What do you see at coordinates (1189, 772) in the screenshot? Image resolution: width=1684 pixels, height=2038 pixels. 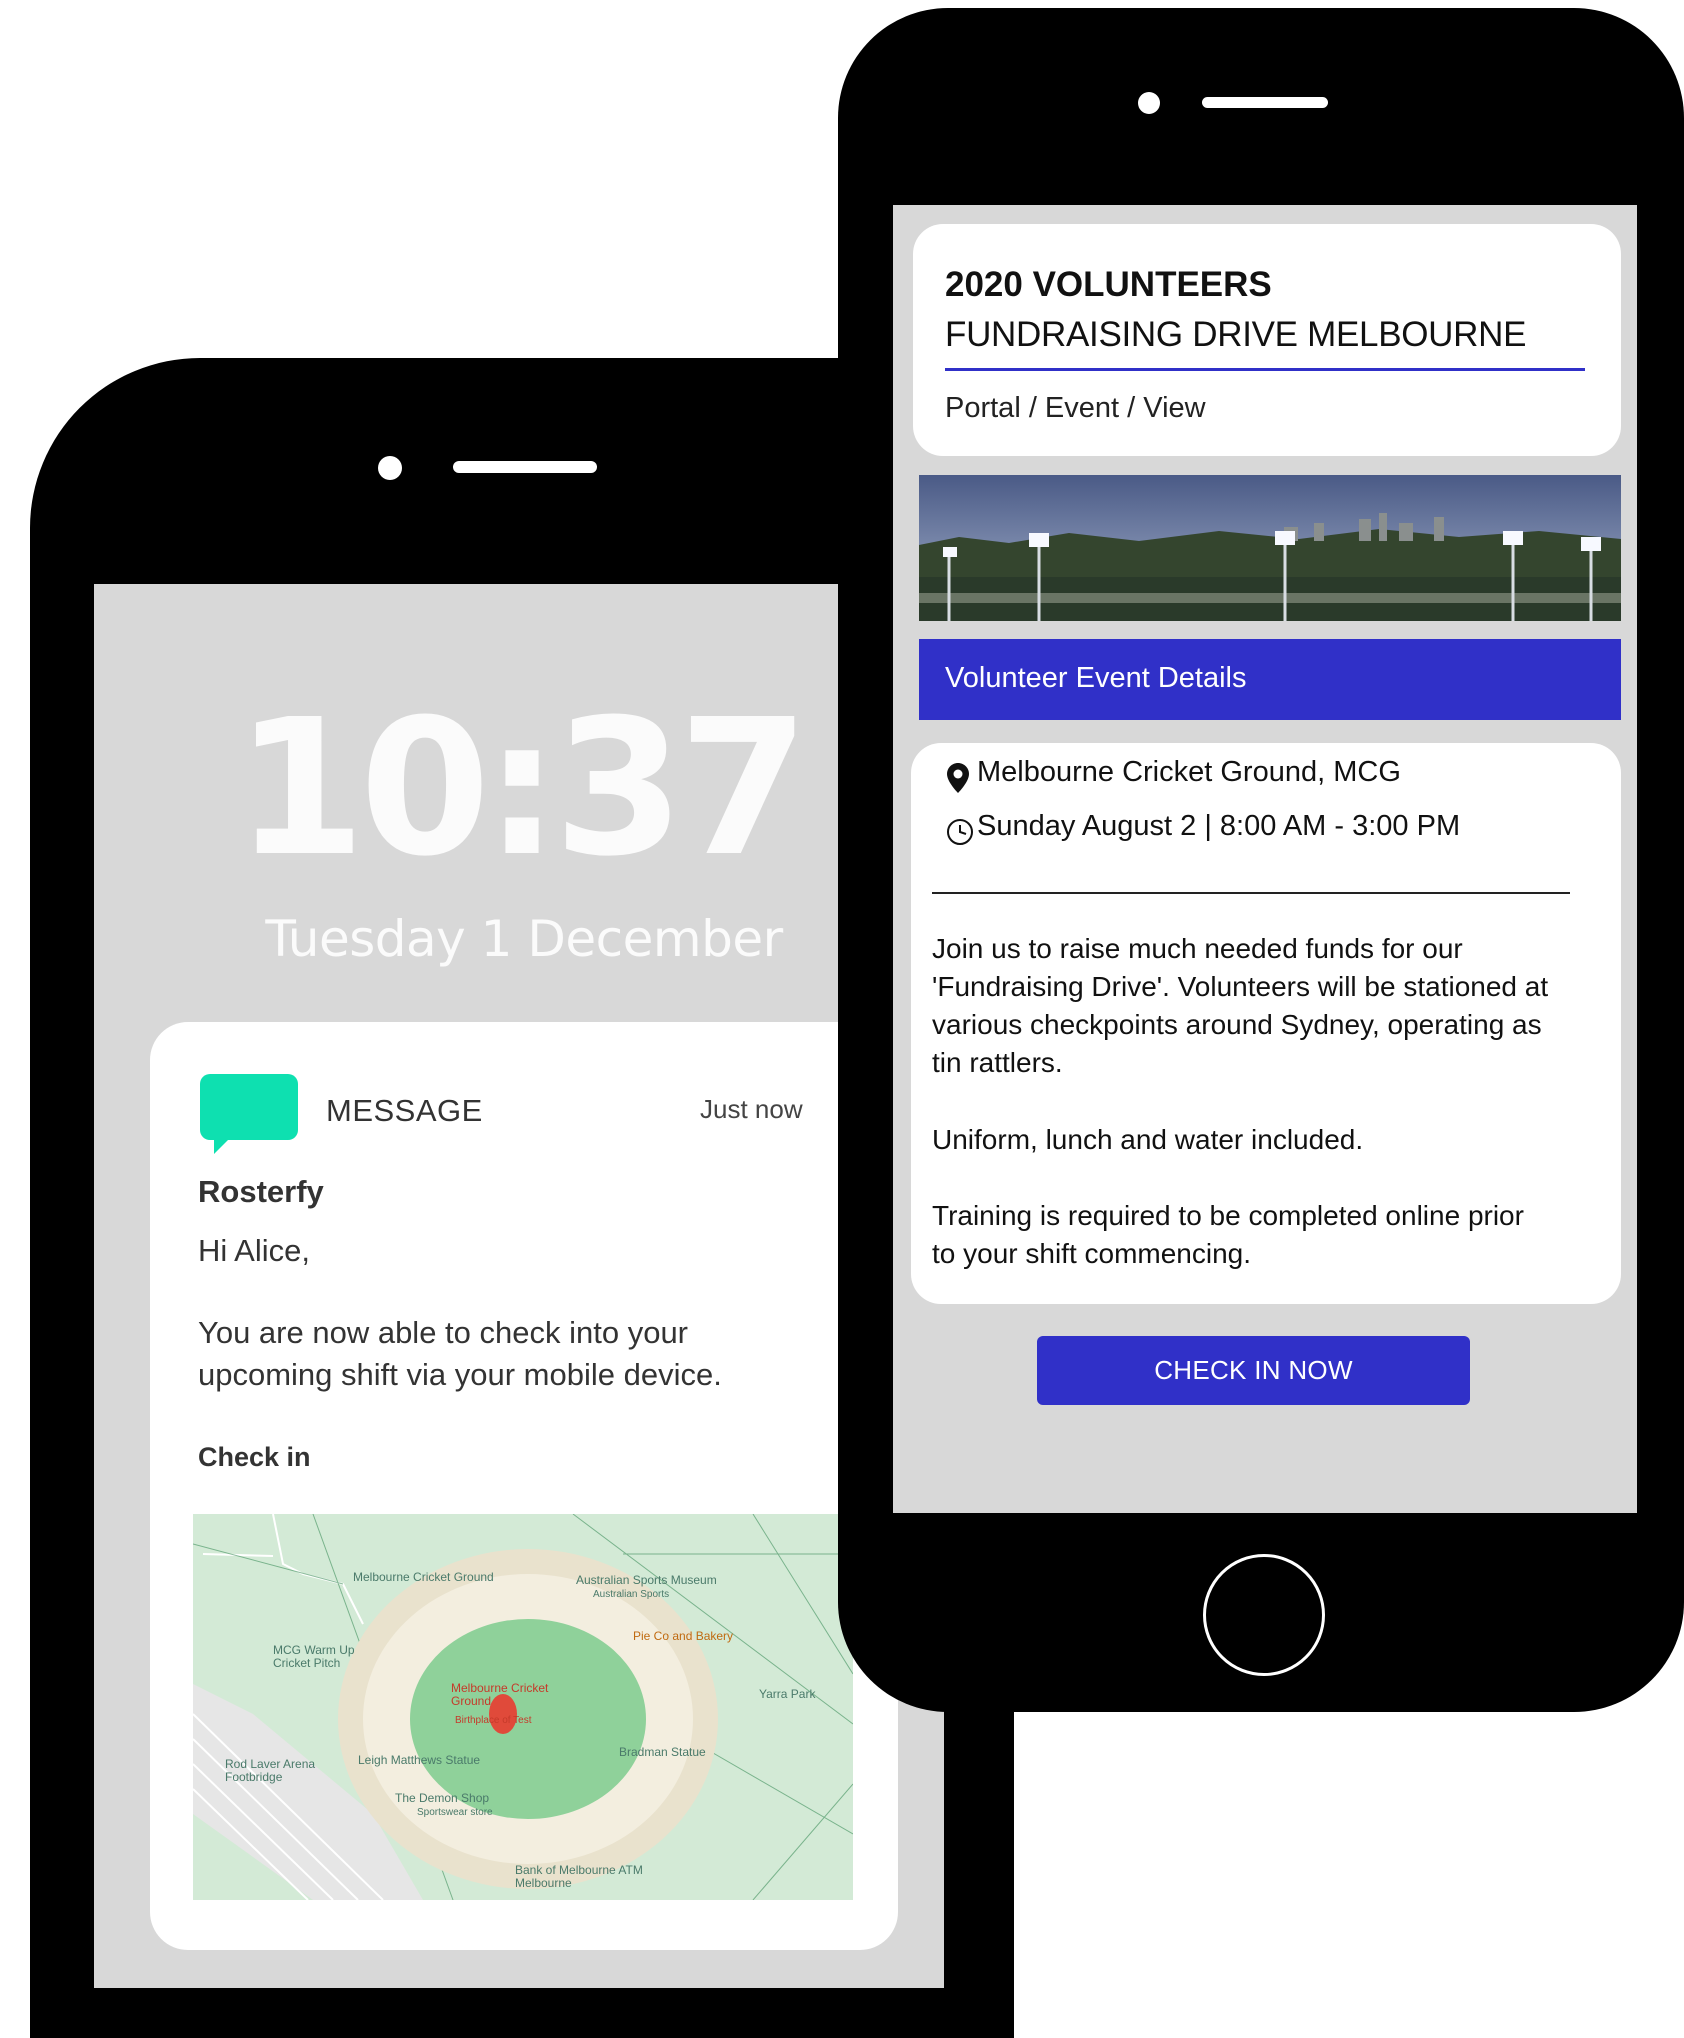 I see `event-location: Melbourne Cricket Ground, MCG` at bounding box center [1189, 772].